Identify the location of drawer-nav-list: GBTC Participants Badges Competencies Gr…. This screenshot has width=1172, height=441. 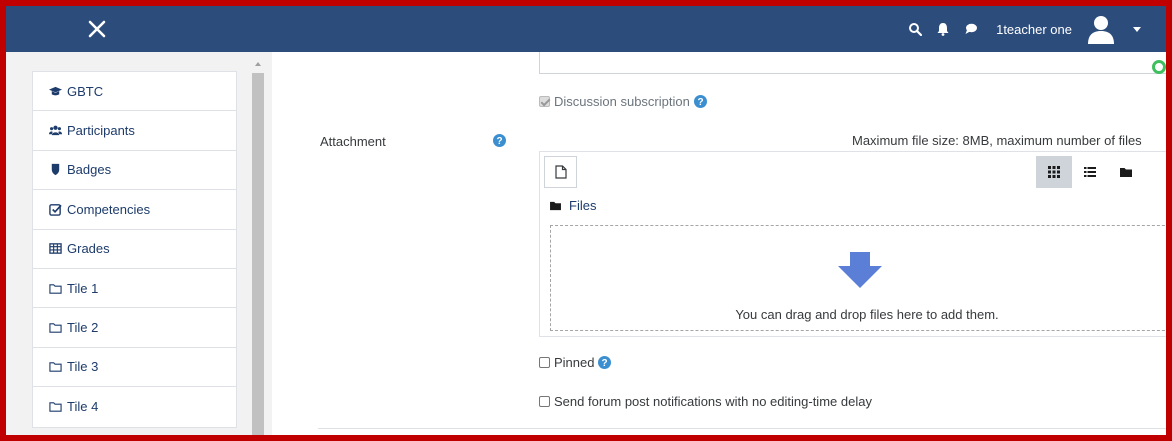
(134, 249).